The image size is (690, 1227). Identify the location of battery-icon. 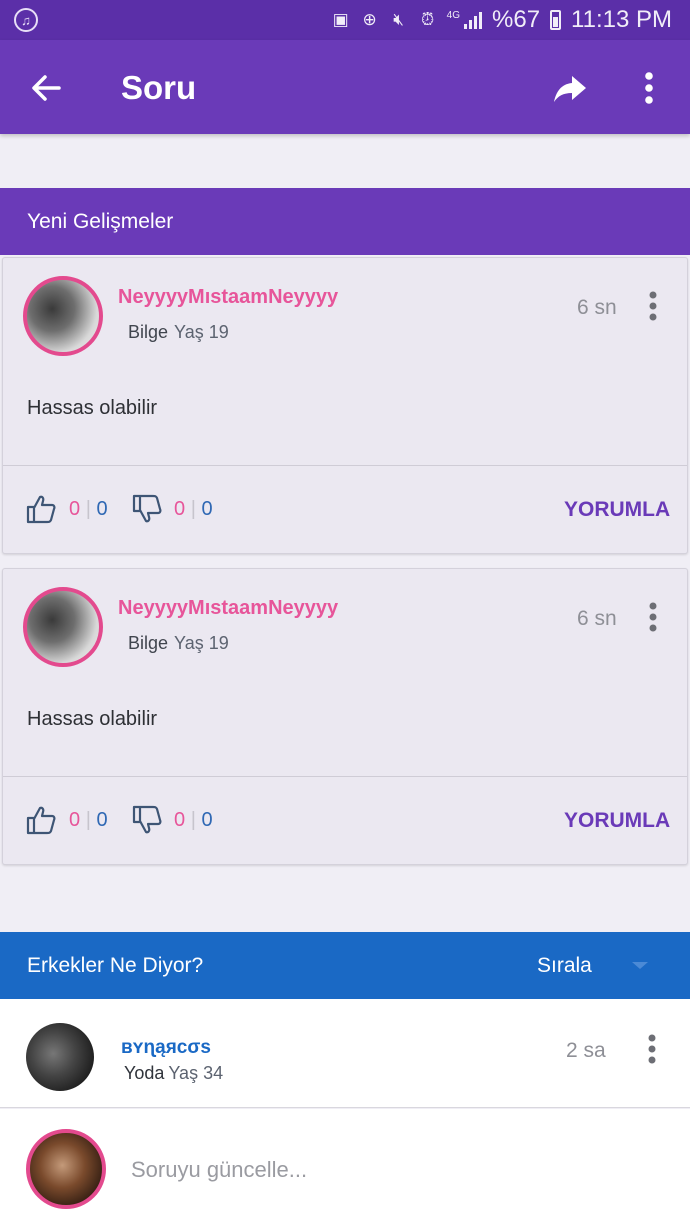
(556, 20).